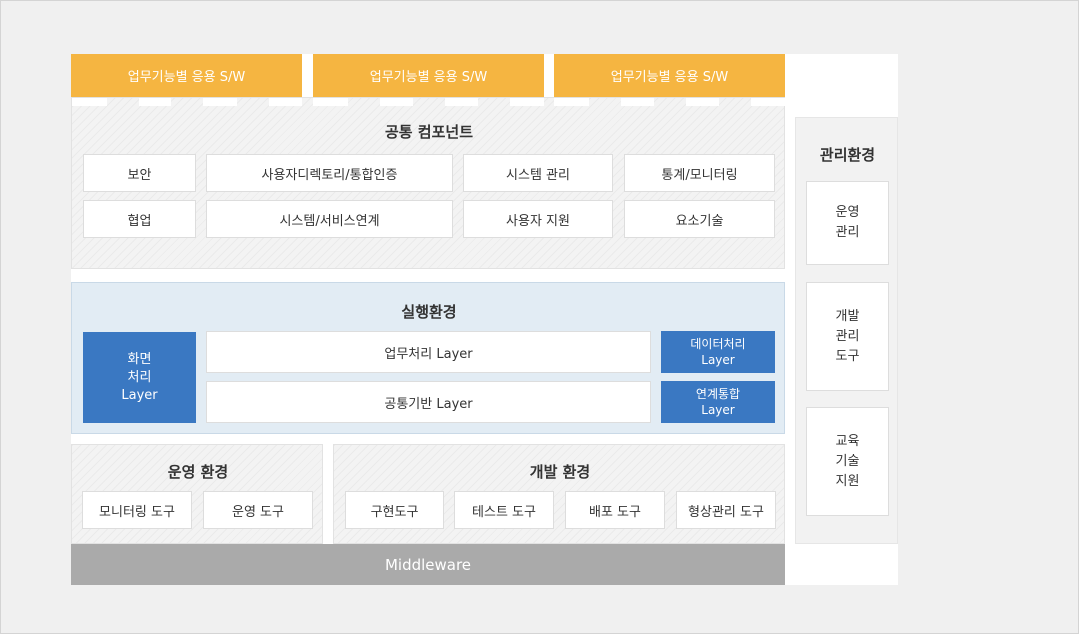  I want to click on operations-management: 운영 관리, so click(847, 223).